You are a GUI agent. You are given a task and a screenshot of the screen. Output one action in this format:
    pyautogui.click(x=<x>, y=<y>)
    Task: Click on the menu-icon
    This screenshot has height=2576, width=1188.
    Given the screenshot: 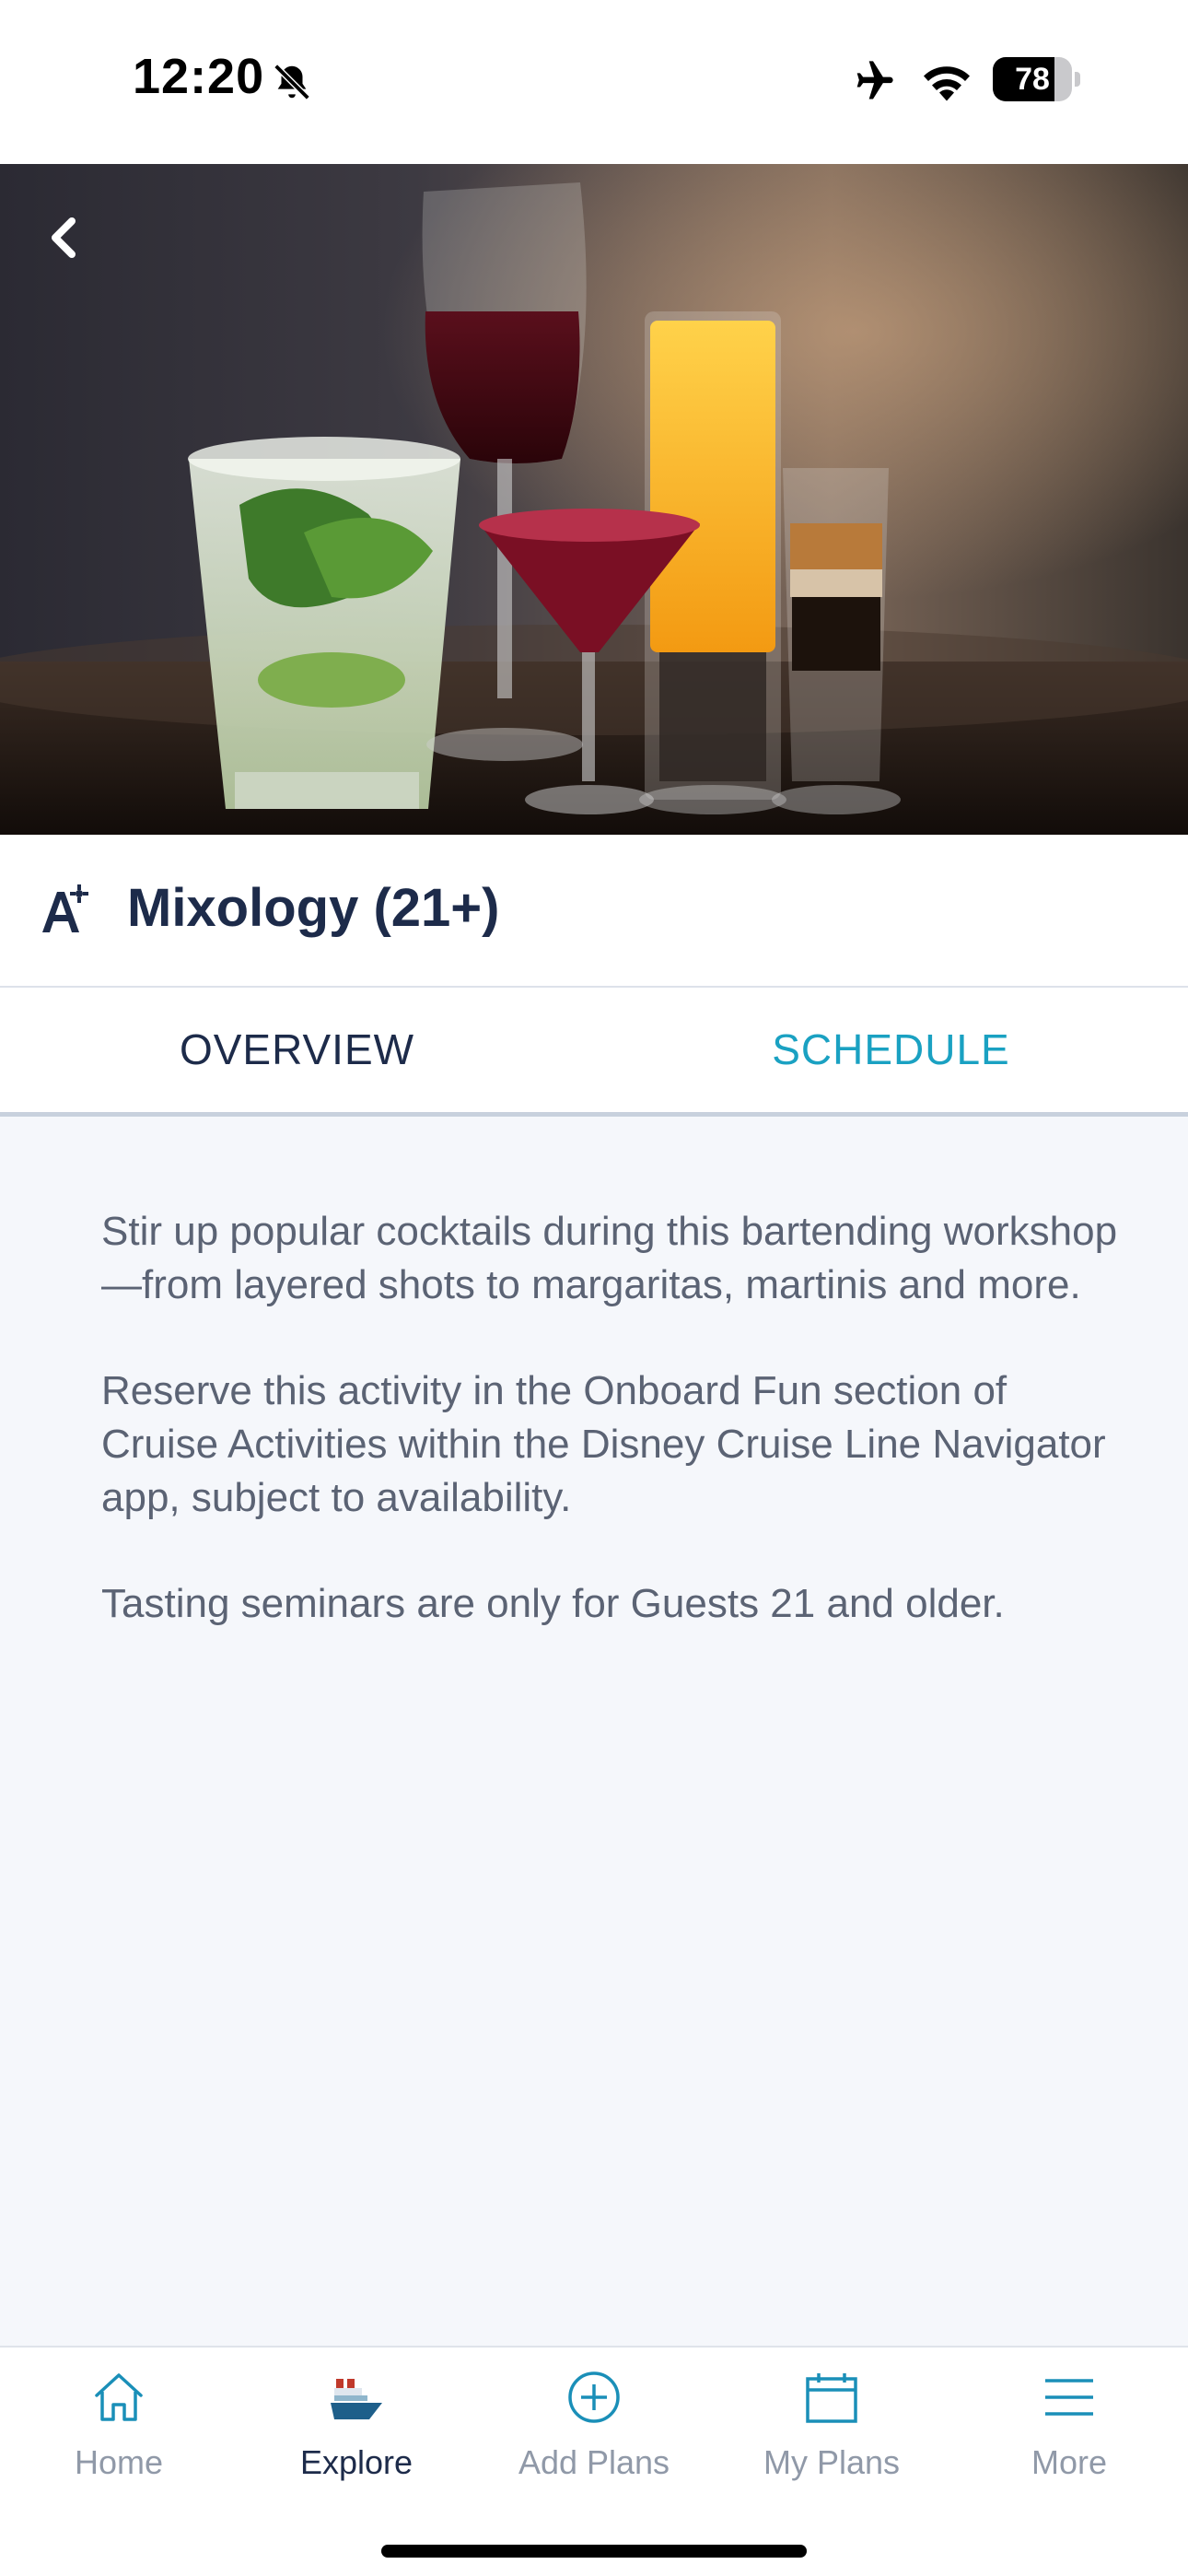 What is the action you would take?
    pyautogui.click(x=1069, y=2397)
    